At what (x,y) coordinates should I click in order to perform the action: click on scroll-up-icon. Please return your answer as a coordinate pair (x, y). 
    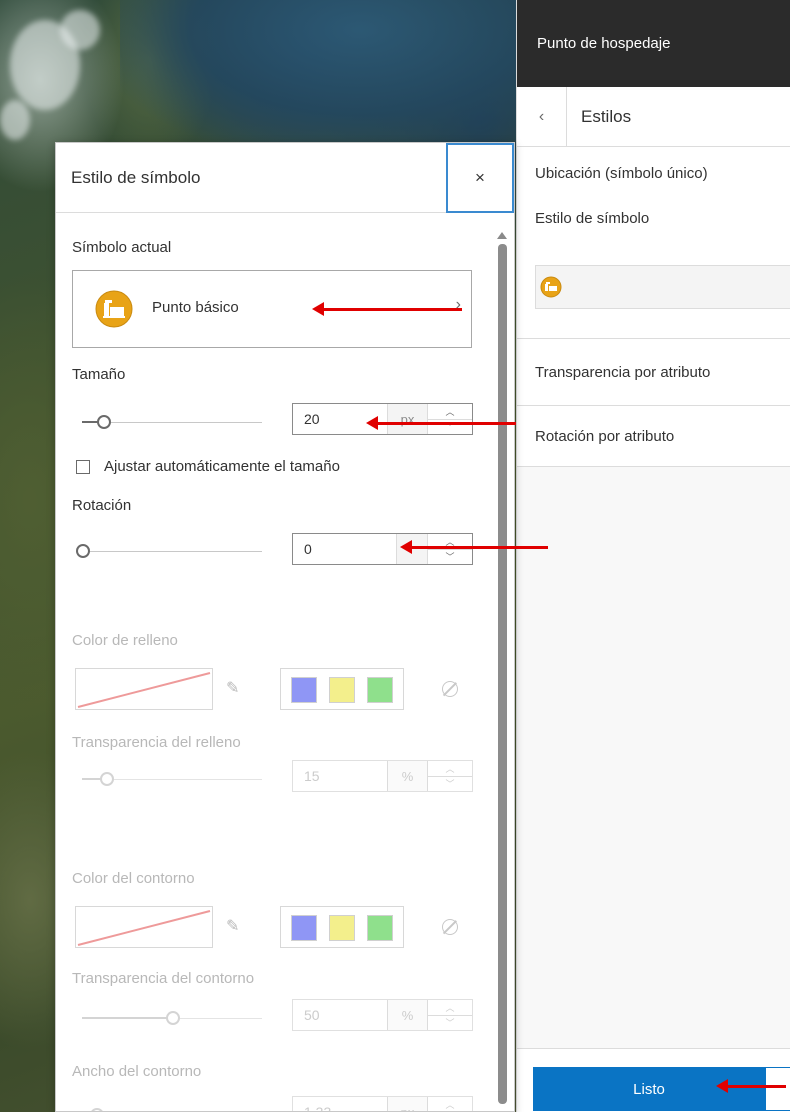
    Looking at the image, I should click on (502, 235).